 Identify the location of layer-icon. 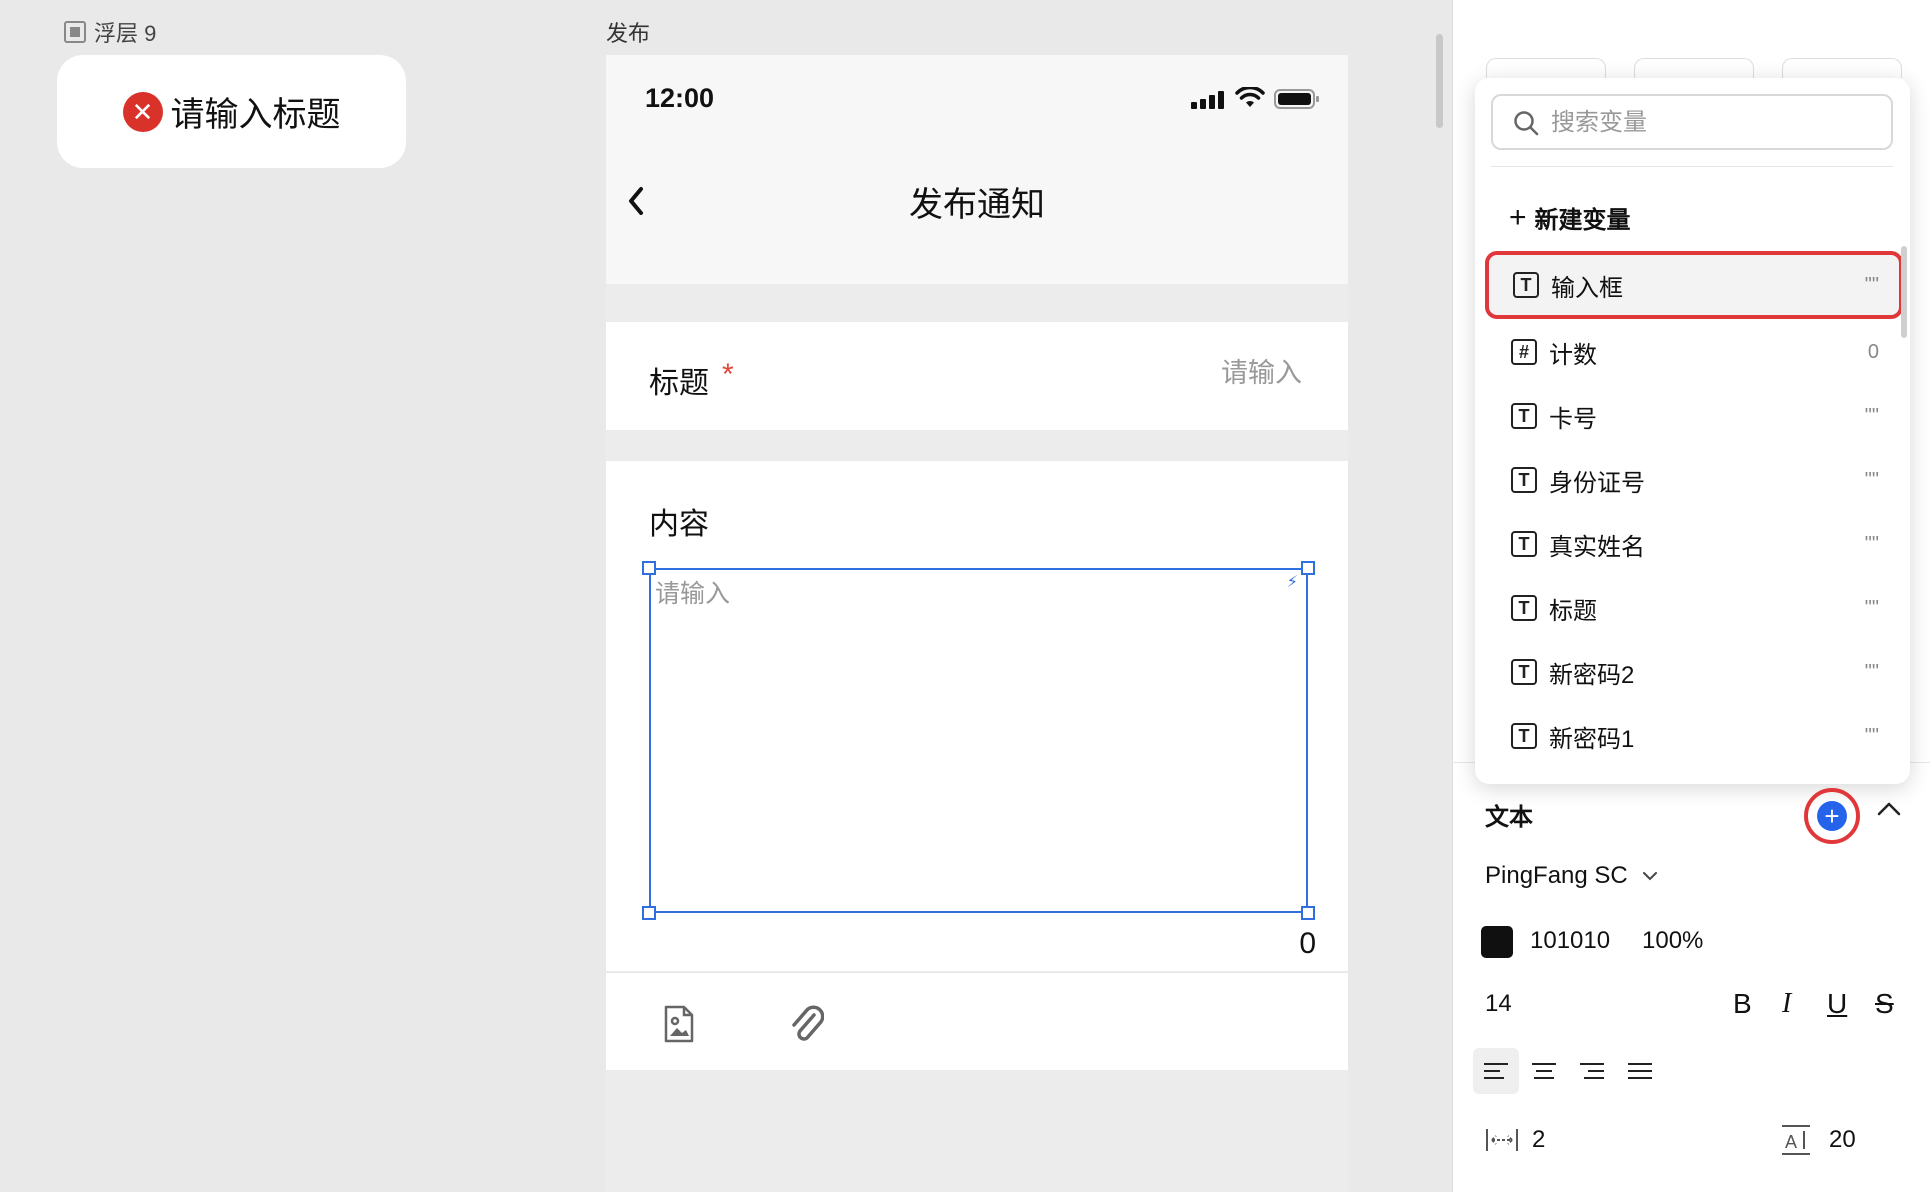
(75, 32).